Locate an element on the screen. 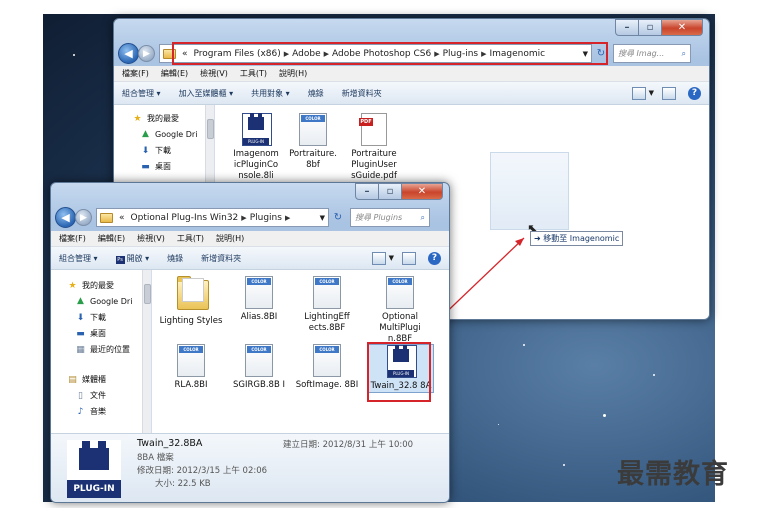 The height and width of the screenshot is (508, 770). details-file-type: 8BA 檔案 is located at coordinates (155, 458).